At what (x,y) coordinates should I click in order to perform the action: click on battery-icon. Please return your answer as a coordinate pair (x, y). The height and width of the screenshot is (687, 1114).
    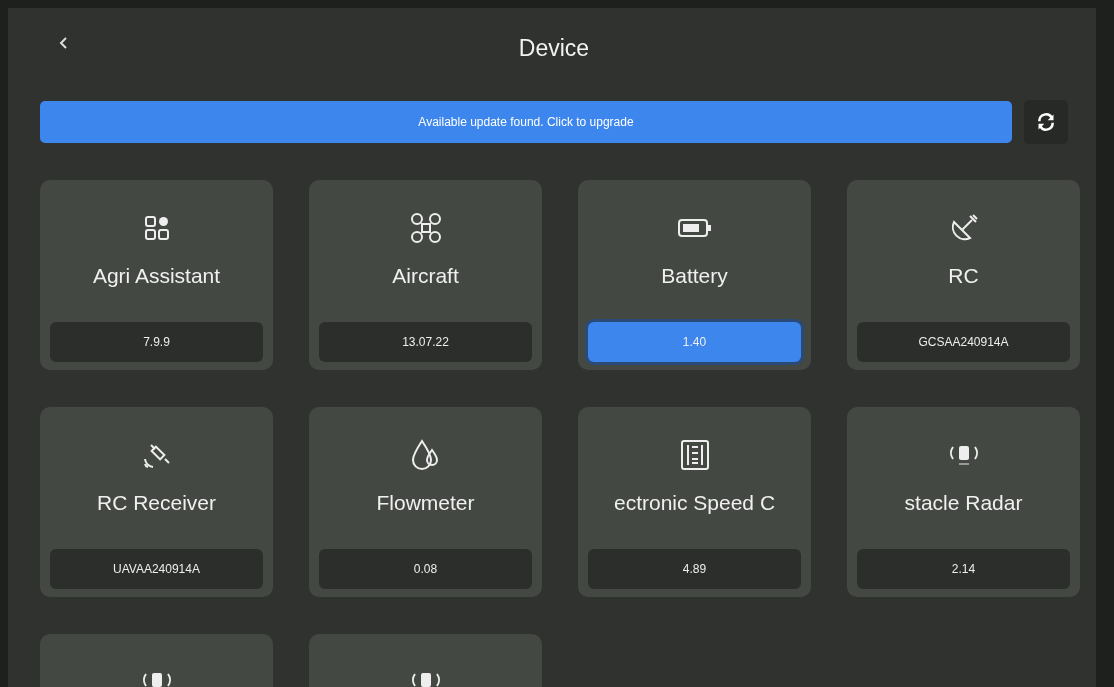
    Looking at the image, I should click on (694, 228).